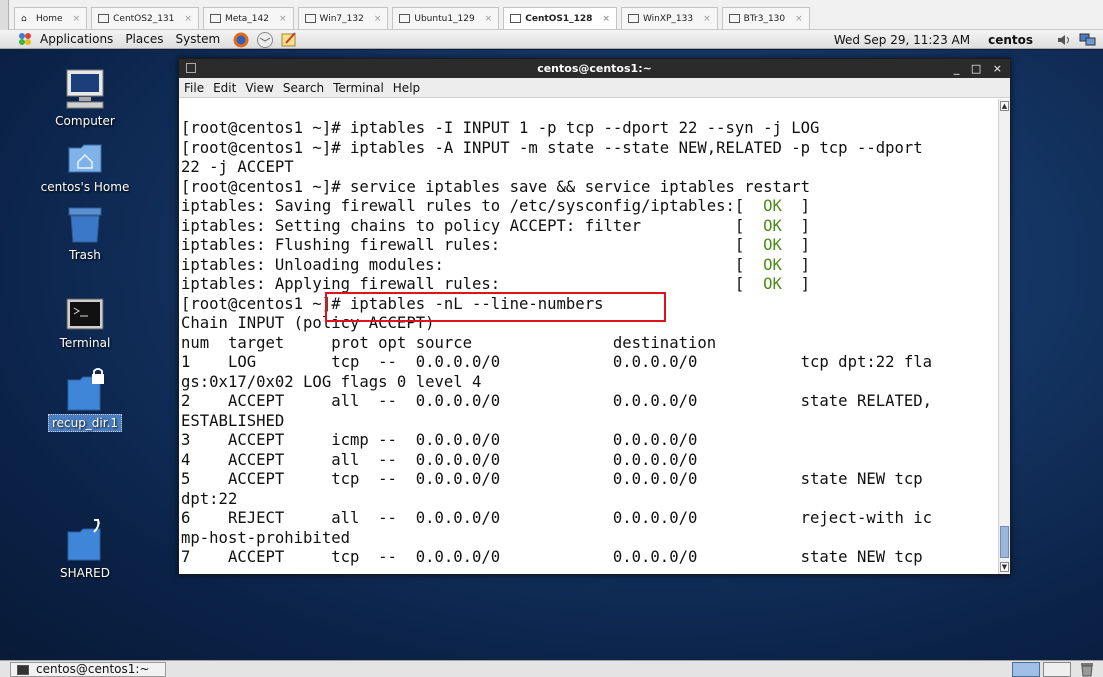 The image size is (1103, 677). Describe the element at coordinates (76, 39) in the screenshot. I see `menu-applications: Applications` at that location.